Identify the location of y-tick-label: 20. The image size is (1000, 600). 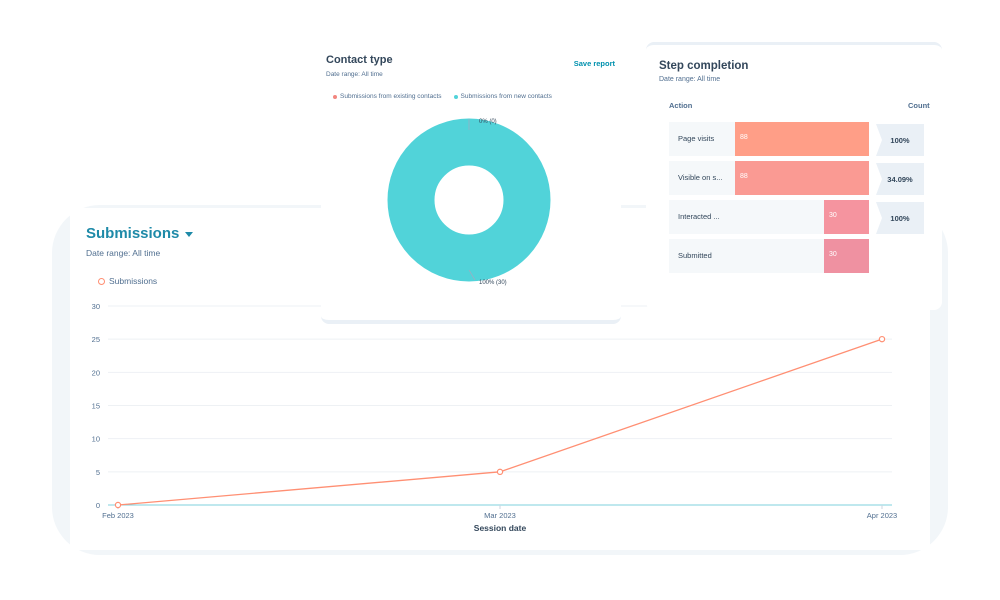
(96, 372).